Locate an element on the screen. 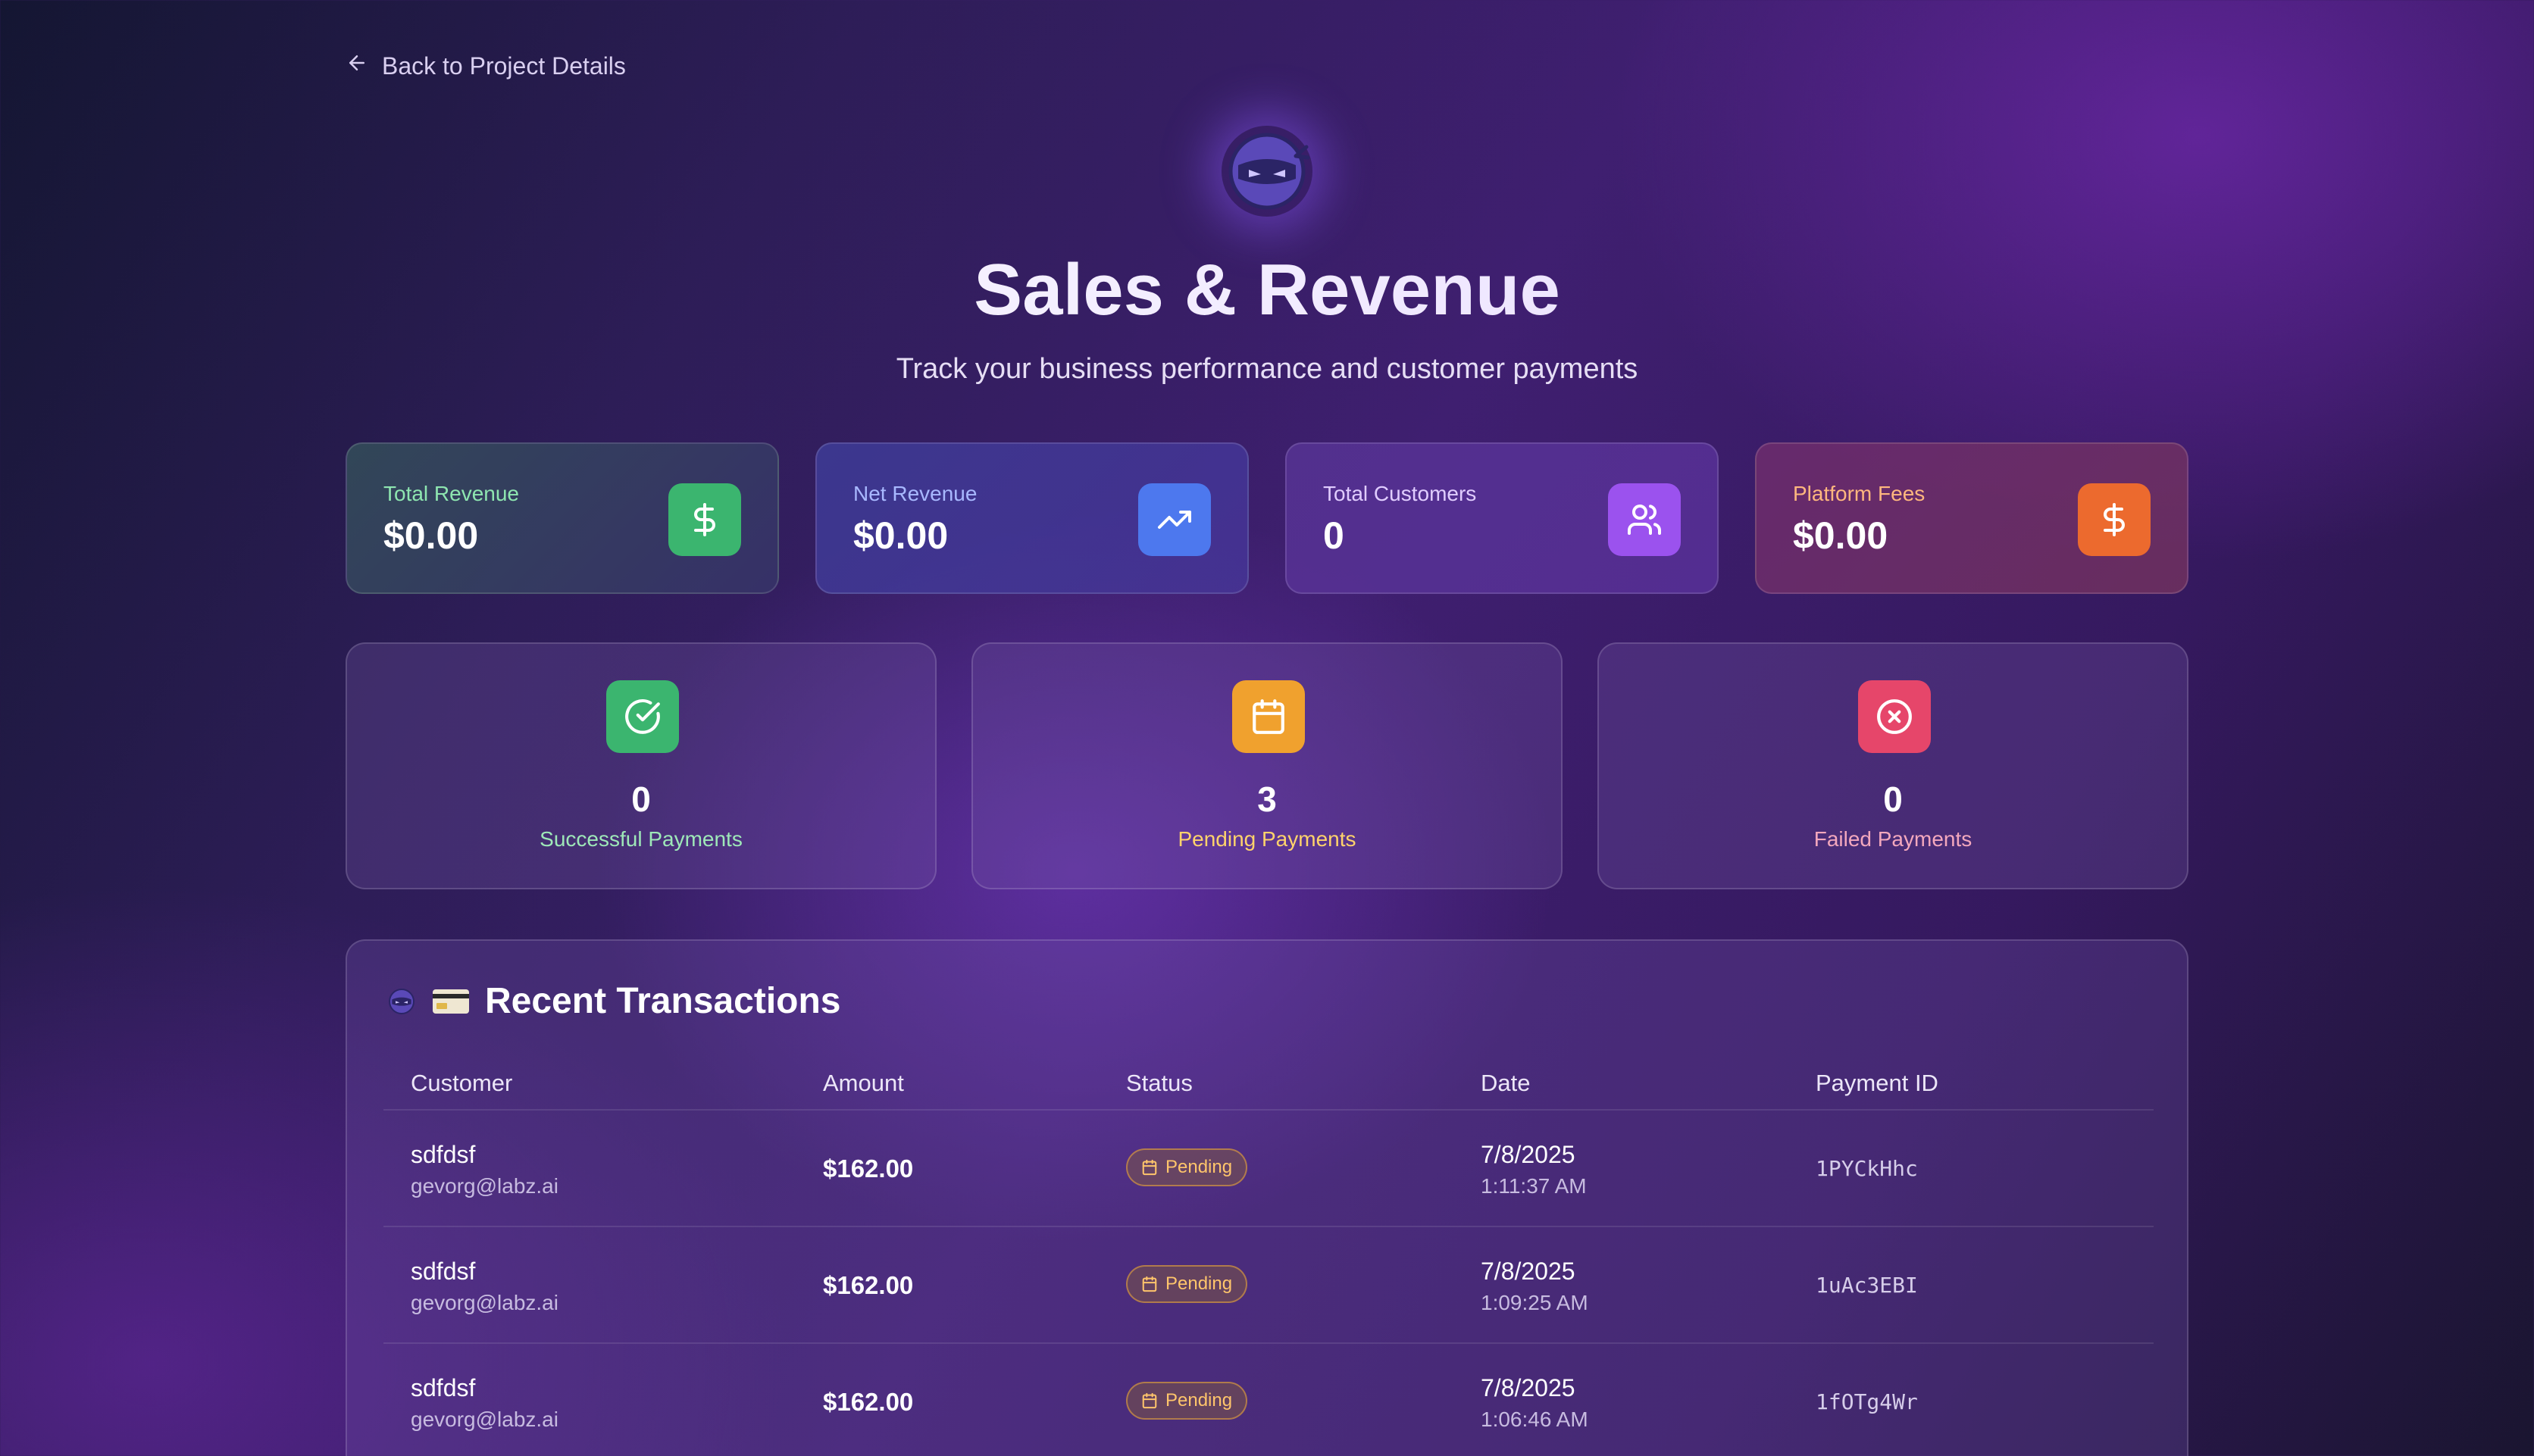 This screenshot has height=1456, width=2534. stat-card-total-customers: Total Customers 0 is located at coordinates (1502, 518).